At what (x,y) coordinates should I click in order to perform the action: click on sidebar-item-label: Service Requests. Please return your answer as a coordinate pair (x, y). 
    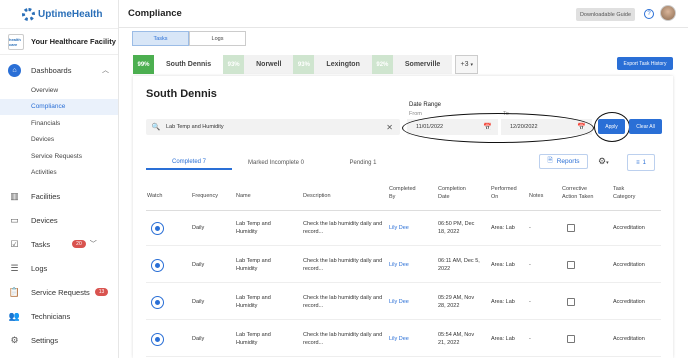
    Looking at the image, I should click on (60, 292).